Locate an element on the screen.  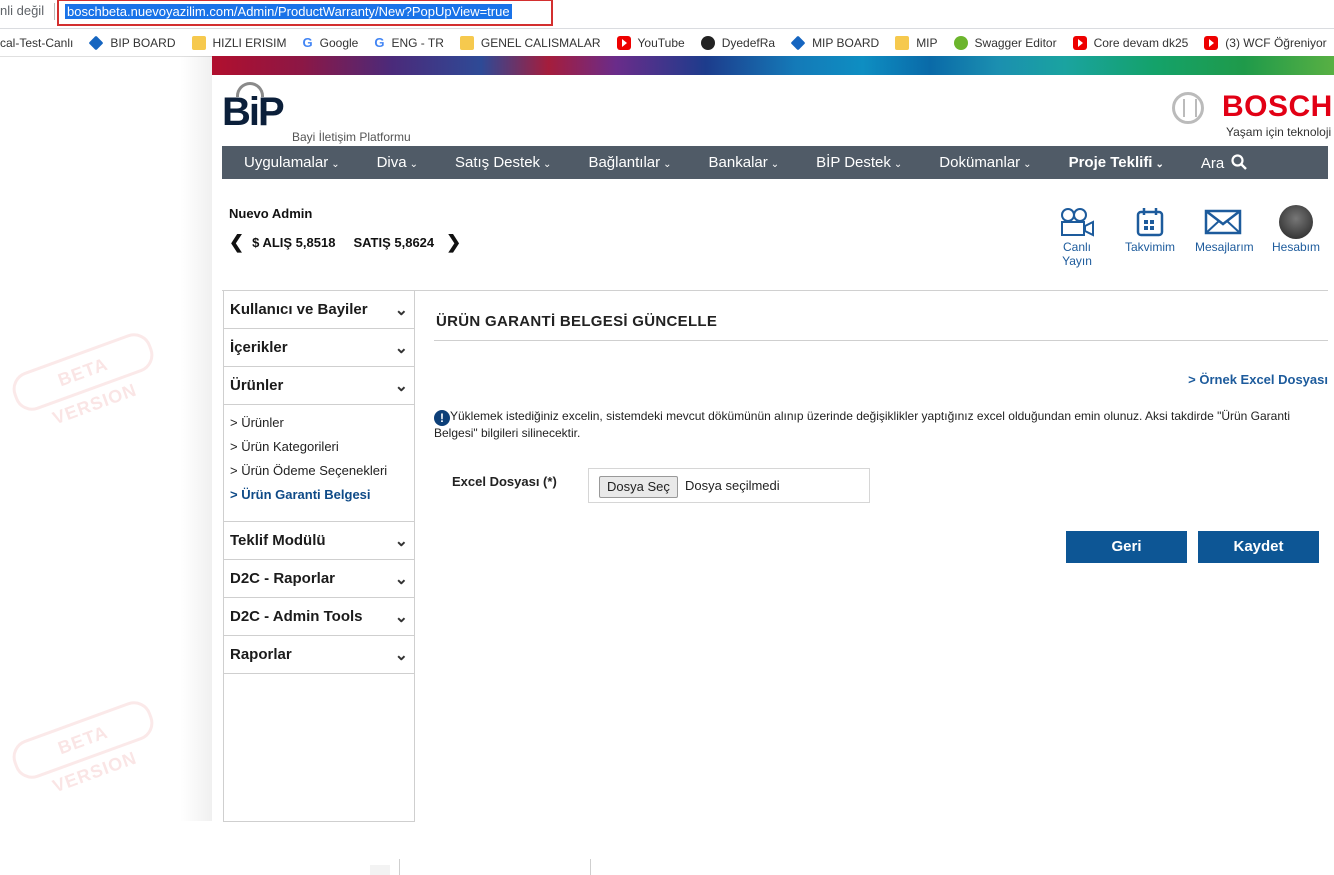
bookmark-item: MIP BOARD is located at coordinates (835, 42).